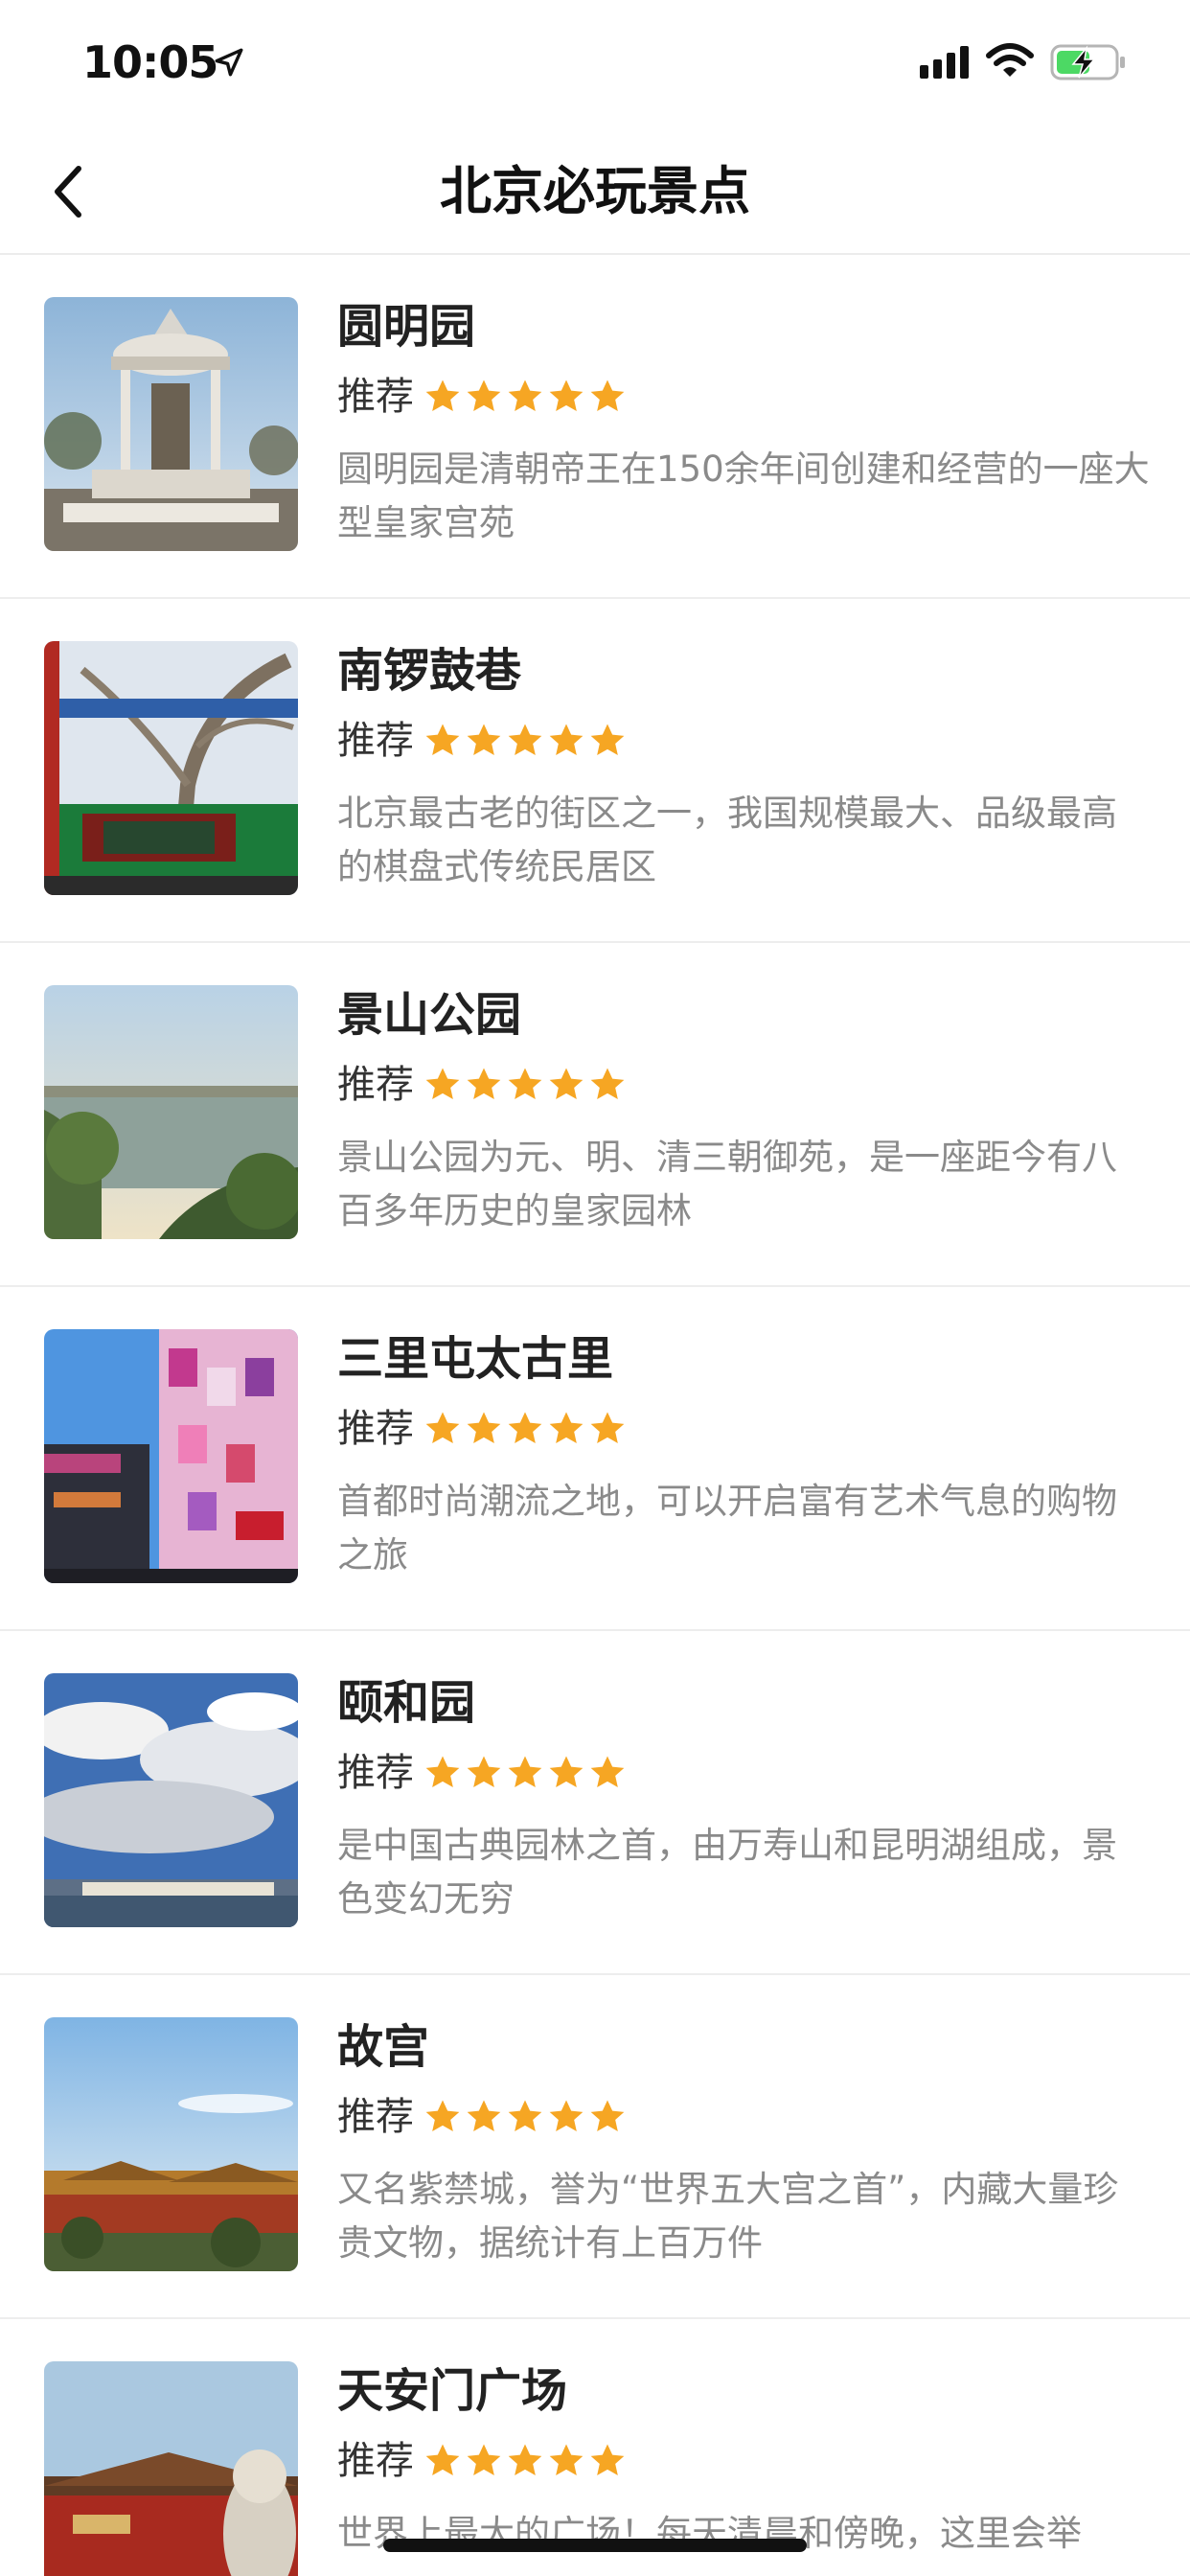  Describe the element at coordinates (710, 2533) in the screenshot. I see `attraction-description: 世界上最大的广场！每天清晨和傍晚，这里会举` at that location.